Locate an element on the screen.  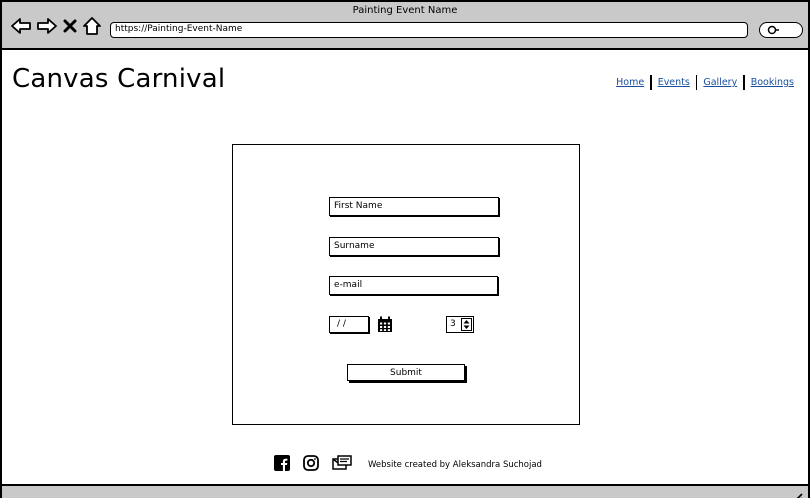
instagram-icon is located at coordinates (311, 465).